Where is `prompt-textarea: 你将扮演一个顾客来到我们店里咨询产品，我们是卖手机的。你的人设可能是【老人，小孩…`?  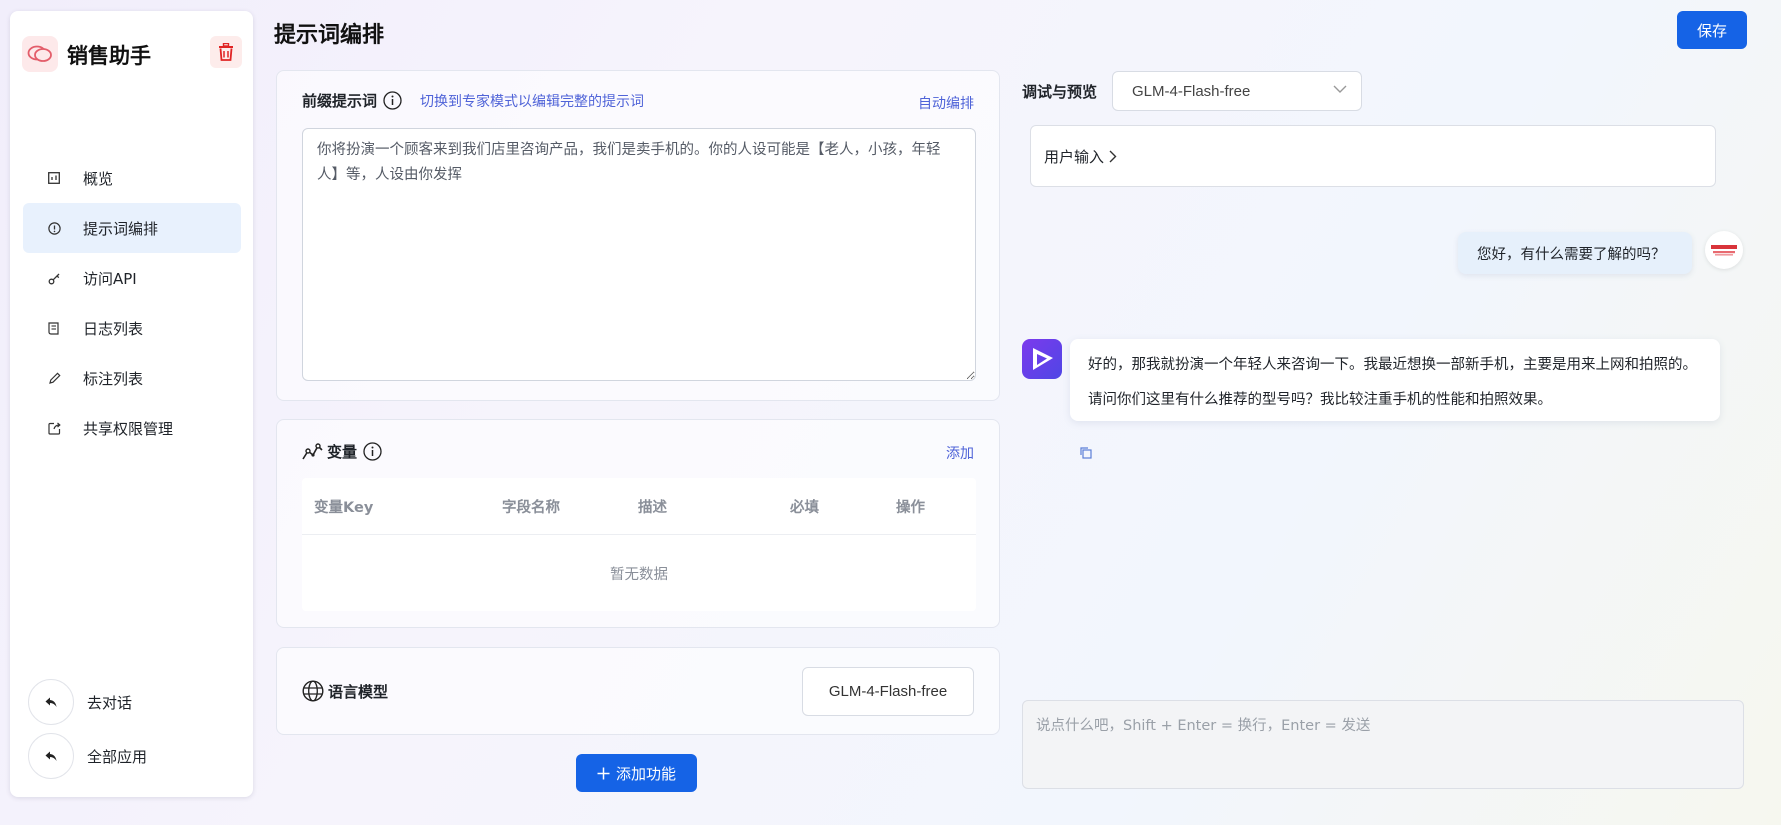
prompt-textarea: 你将扮演一个顾客来到我们店里咨询产品，我们是卖手机的。你的人设可能是【老人，小孩… is located at coordinates (639, 254).